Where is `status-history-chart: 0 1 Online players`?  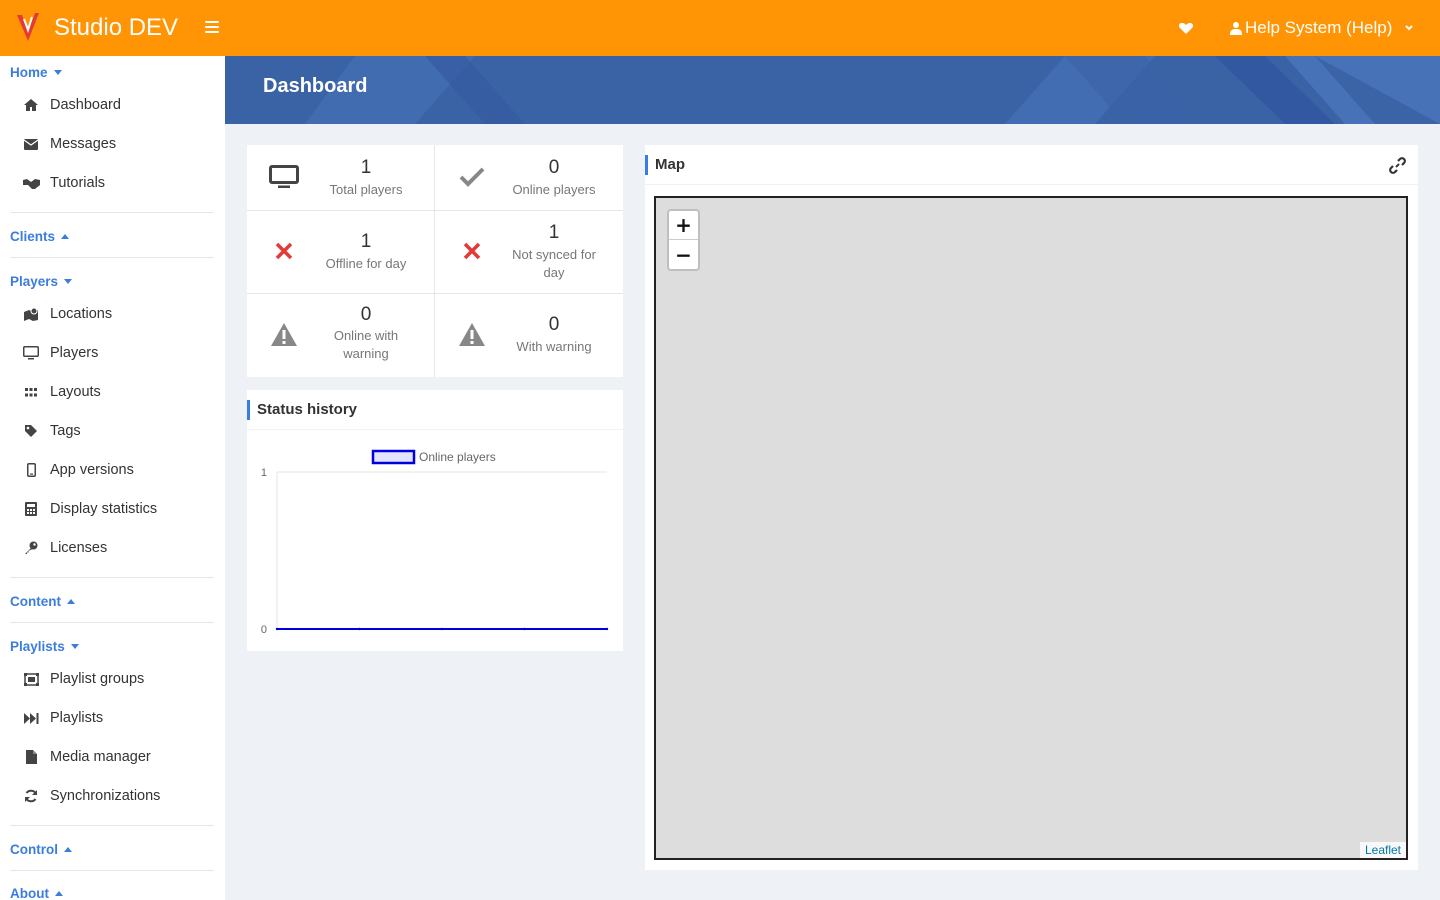 status-history-chart: 0 1 Online players is located at coordinates (435, 540).